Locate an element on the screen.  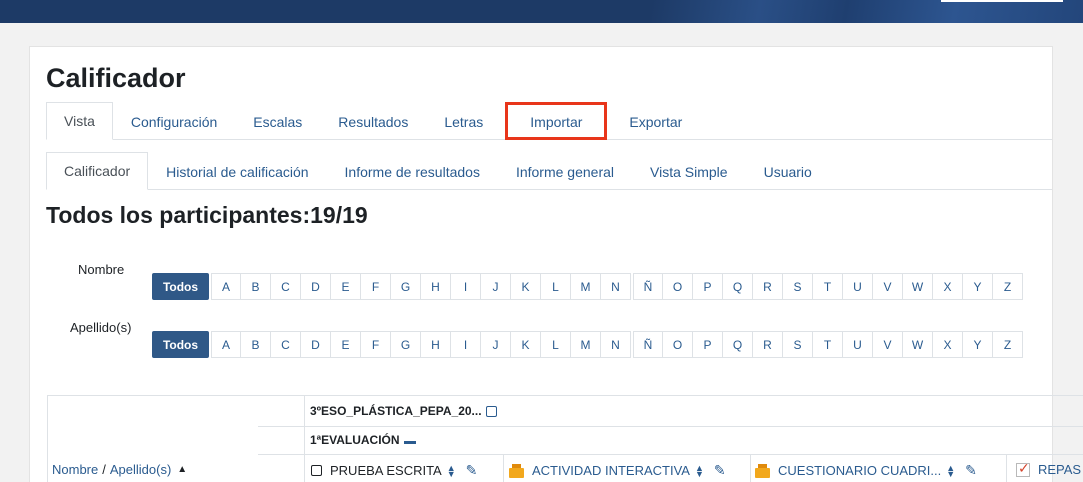
last-filter-letter: Y is located at coordinates (978, 344).